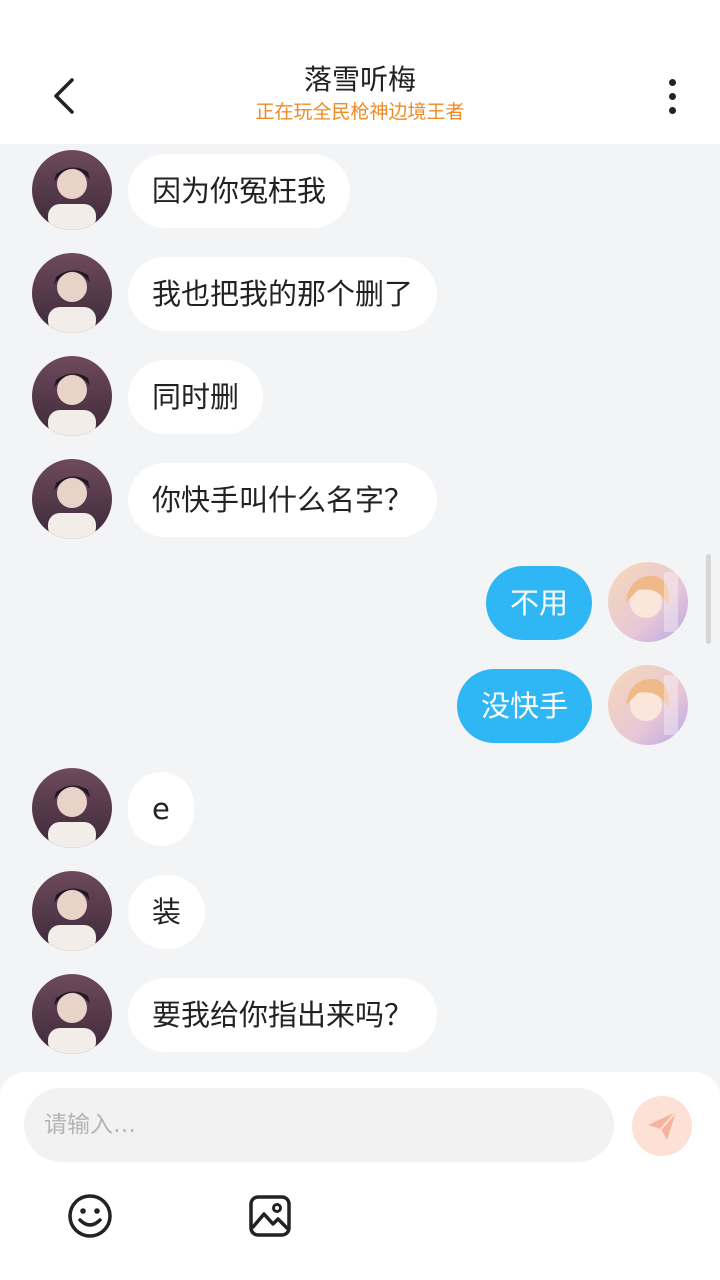 The image size is (720, 1280). I want to click on message-bubble: 我也把我的那个删了, so click(283, 294).